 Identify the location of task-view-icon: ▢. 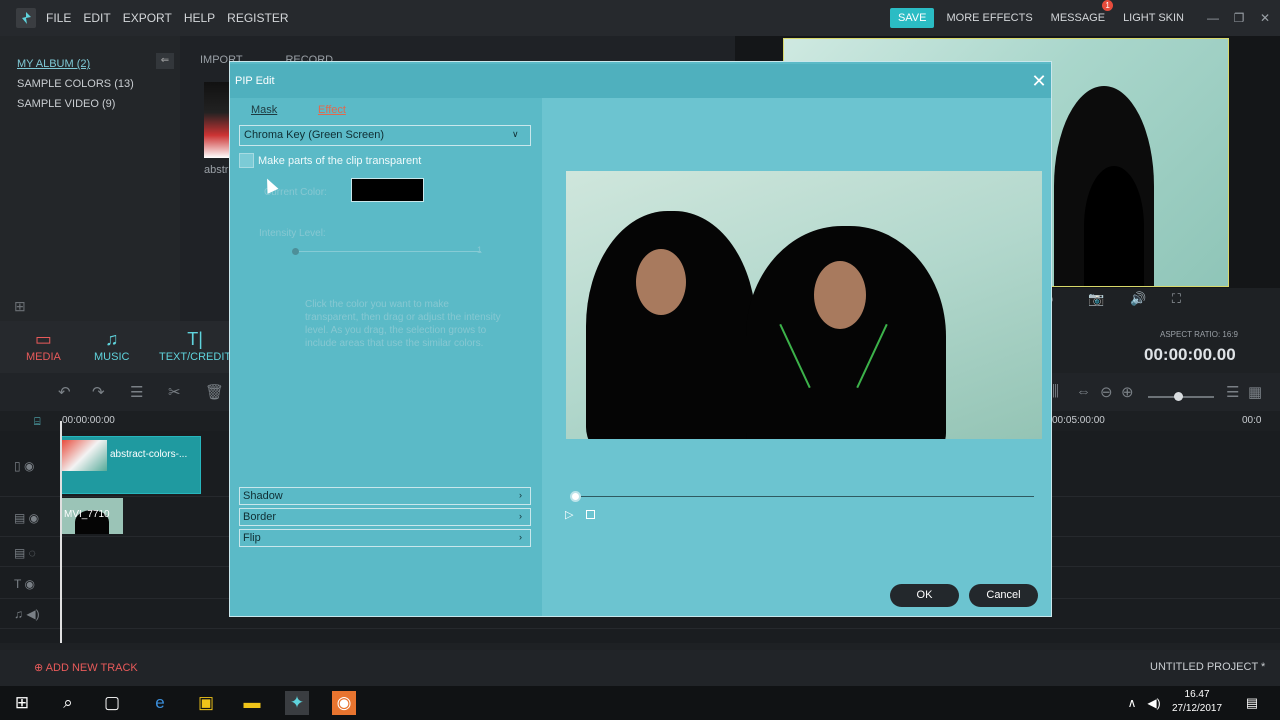
(112, 703).